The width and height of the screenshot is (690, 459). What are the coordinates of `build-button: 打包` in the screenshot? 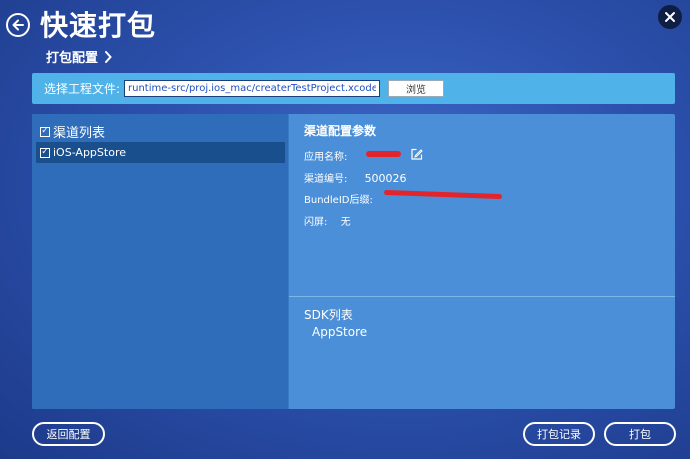 It's located at (640, 434).